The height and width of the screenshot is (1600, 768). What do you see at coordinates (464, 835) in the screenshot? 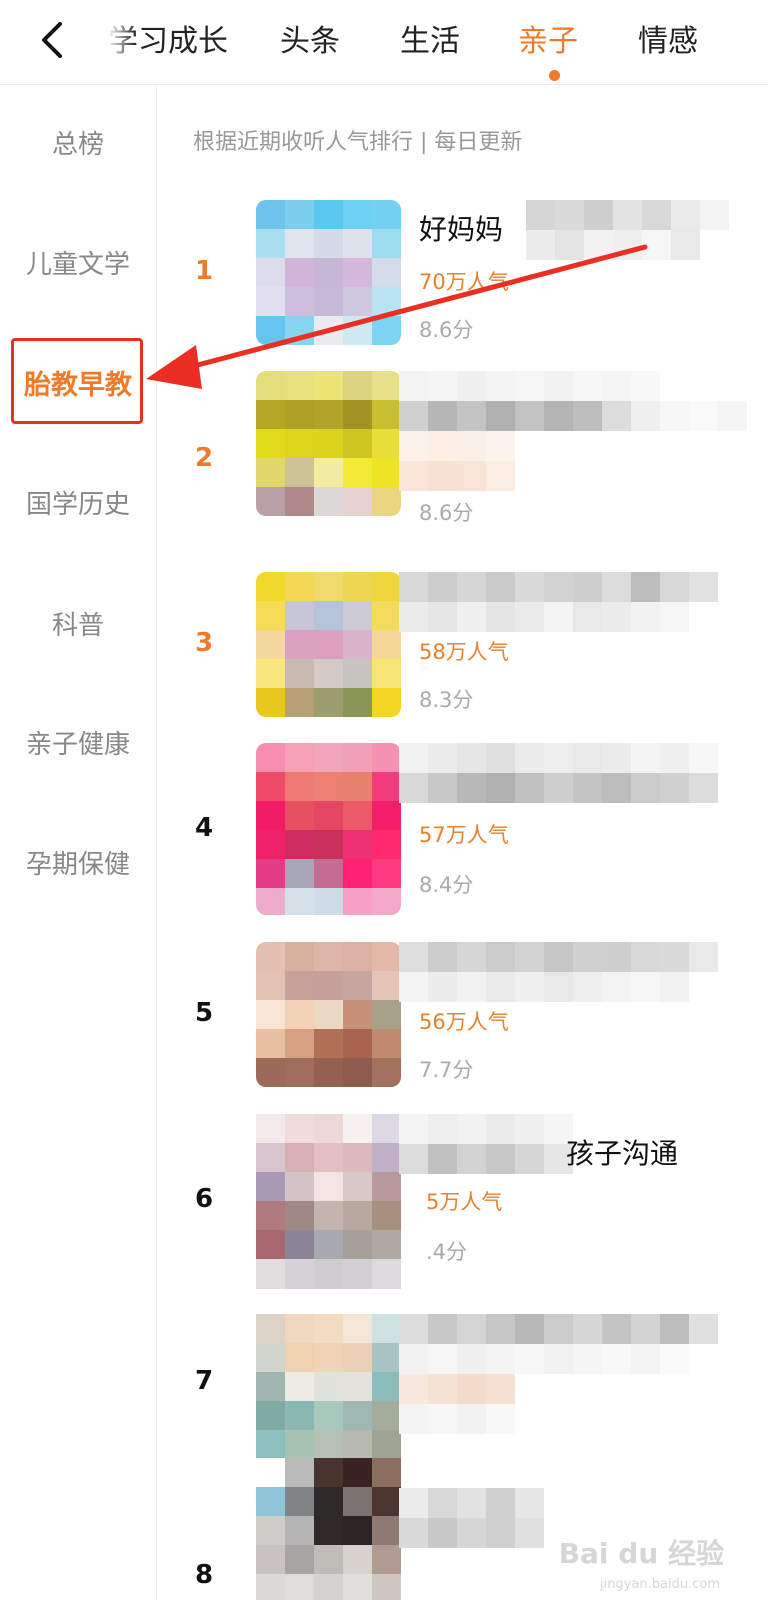
I see `popularity-count: 57万人气` at bounding box center [464, 835].